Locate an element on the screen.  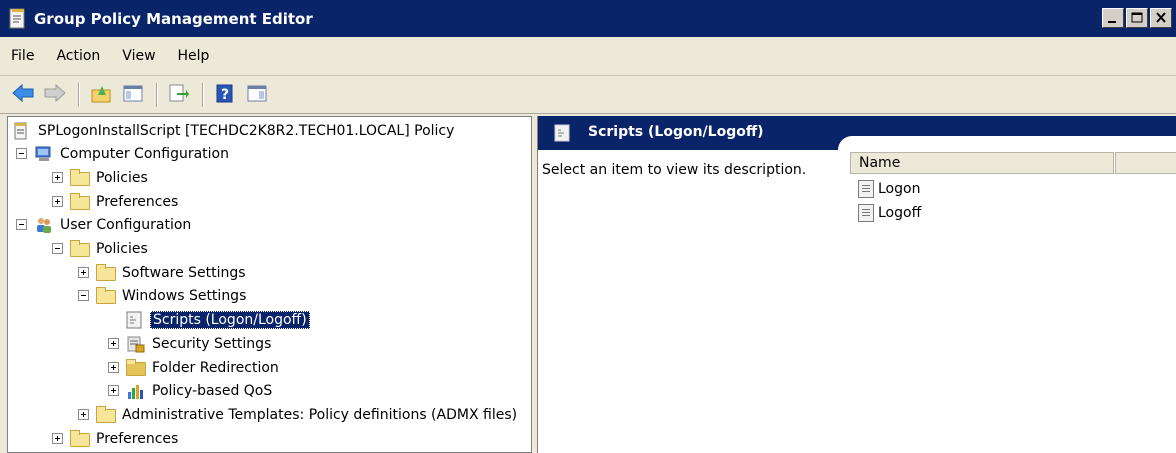
properties-pane-button is located at coordinates (257, 95).